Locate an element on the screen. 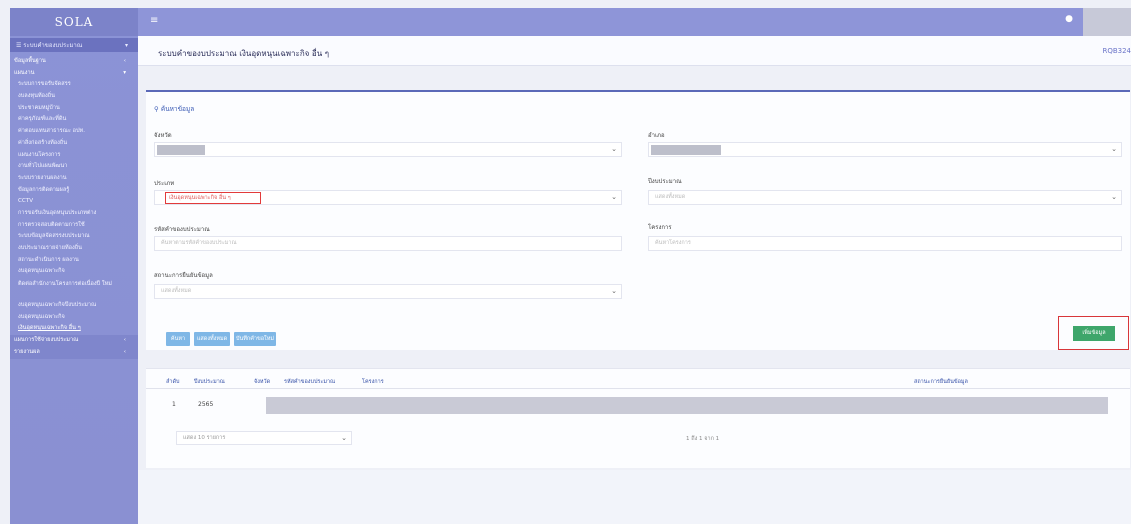 The width and height of the screenshot is (1131, 524). search-panel-title: ⚲ ค้นหาข้อมูล is located at coordinates (174, 109).